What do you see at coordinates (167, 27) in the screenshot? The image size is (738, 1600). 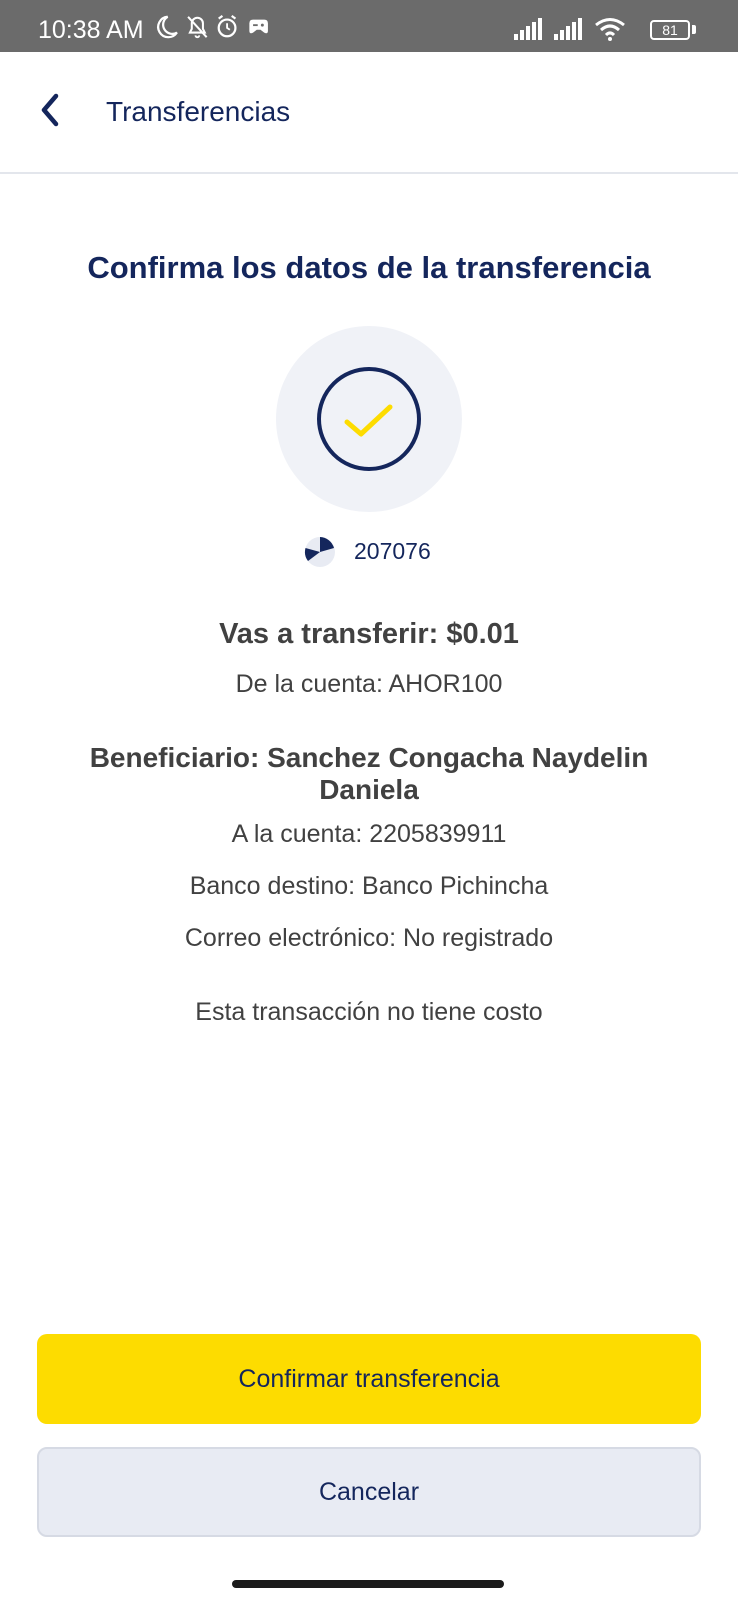 I see `moon-icon` at bounding box center [167, 27].